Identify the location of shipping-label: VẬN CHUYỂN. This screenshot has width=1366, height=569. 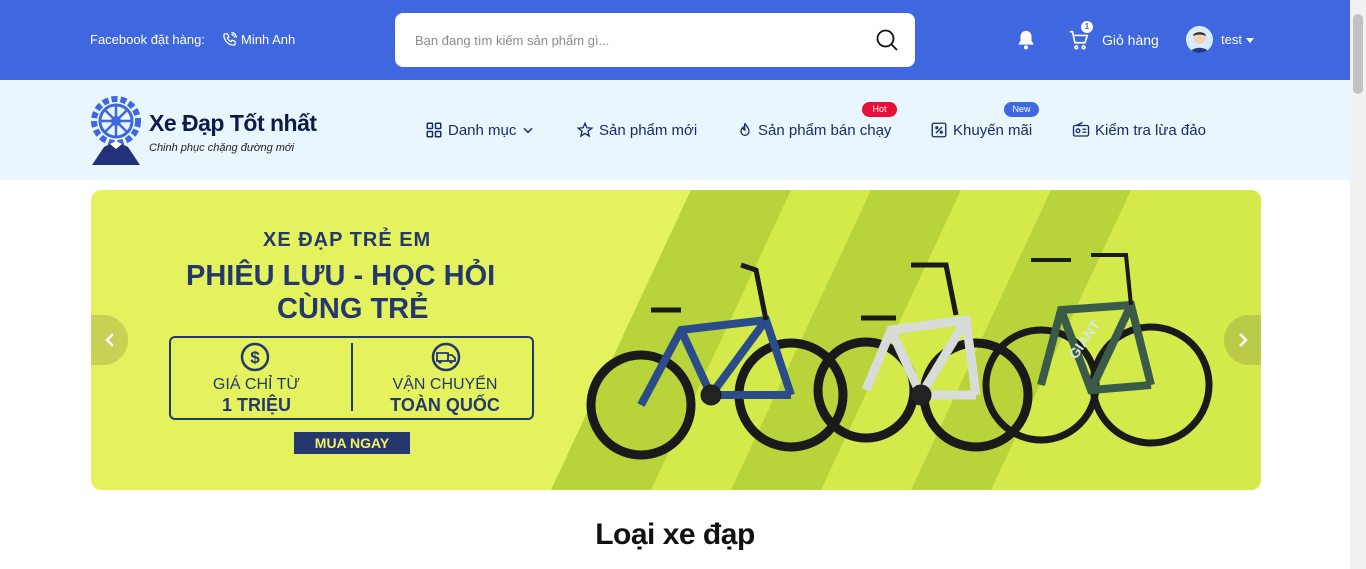
(445, 384).